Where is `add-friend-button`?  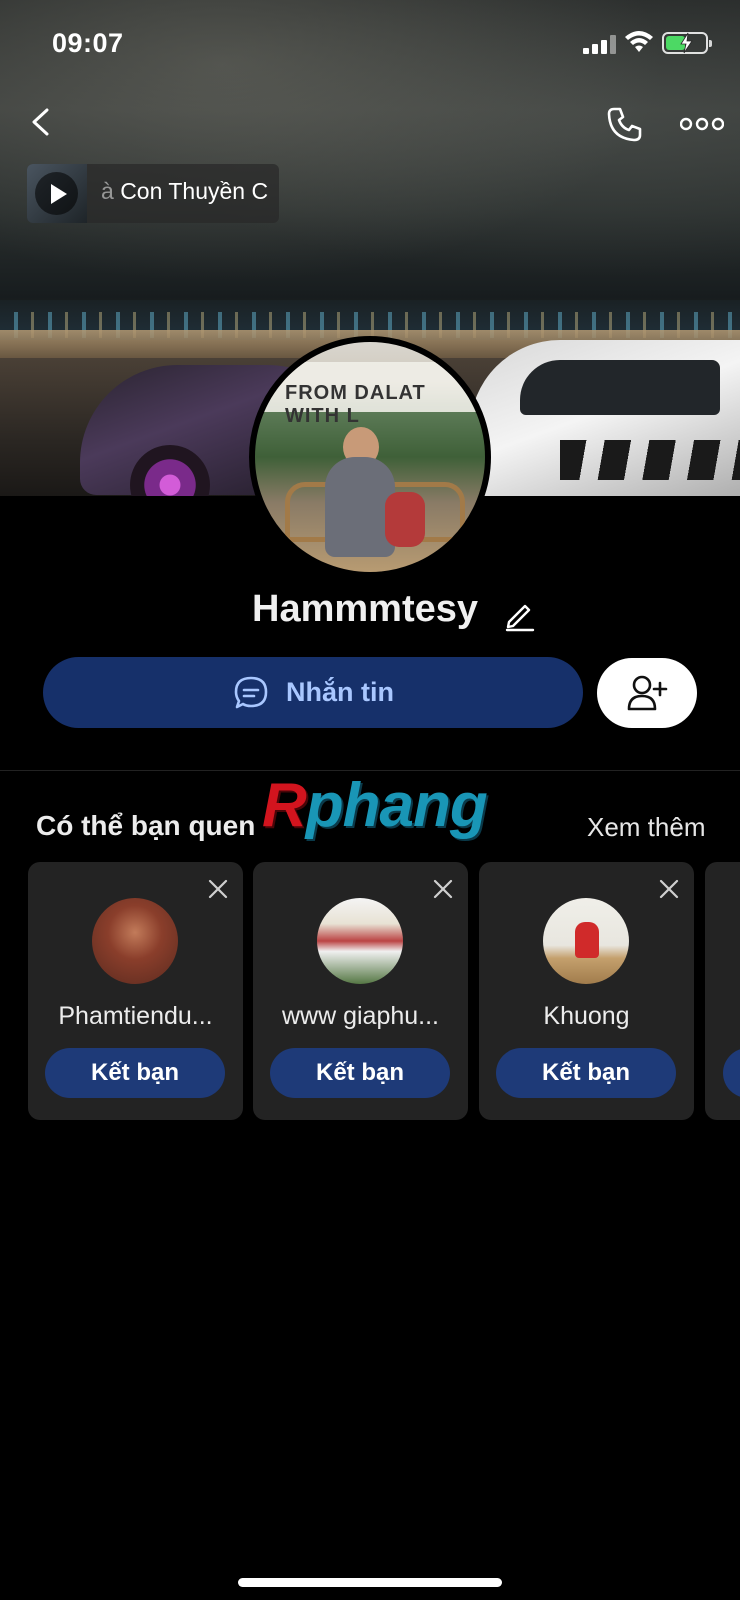
add-friend-button is located at coordinates (647, 693).